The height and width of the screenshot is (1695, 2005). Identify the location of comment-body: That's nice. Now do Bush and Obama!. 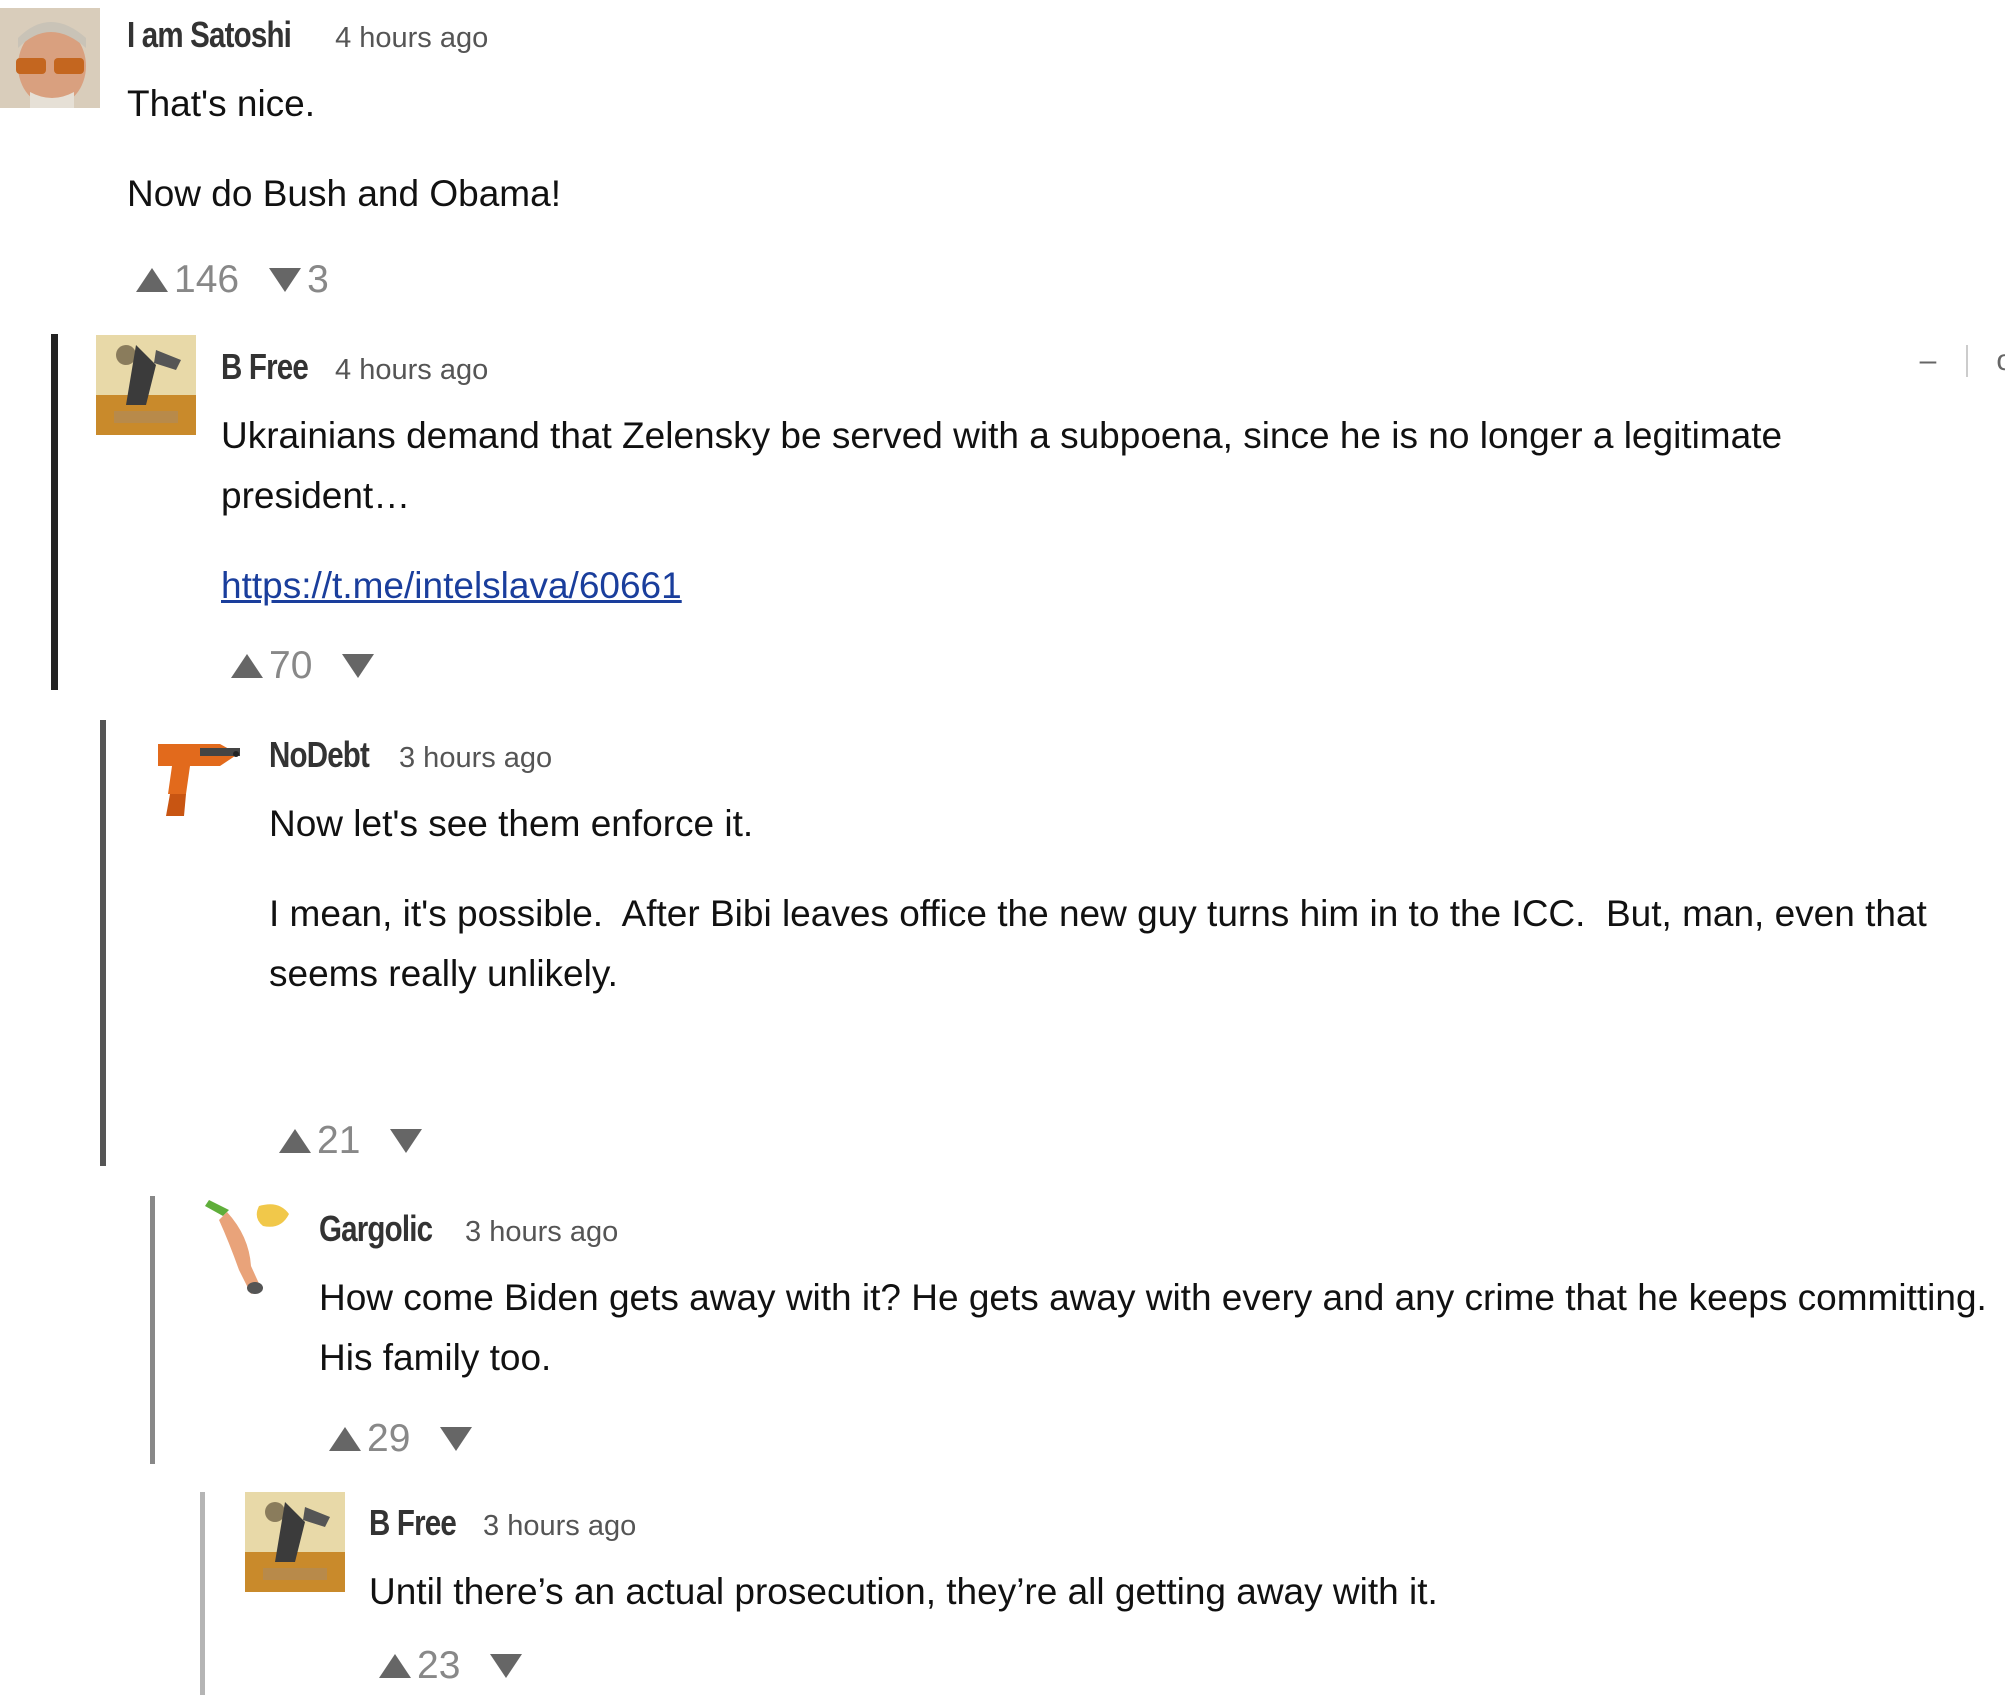
(344, 149).